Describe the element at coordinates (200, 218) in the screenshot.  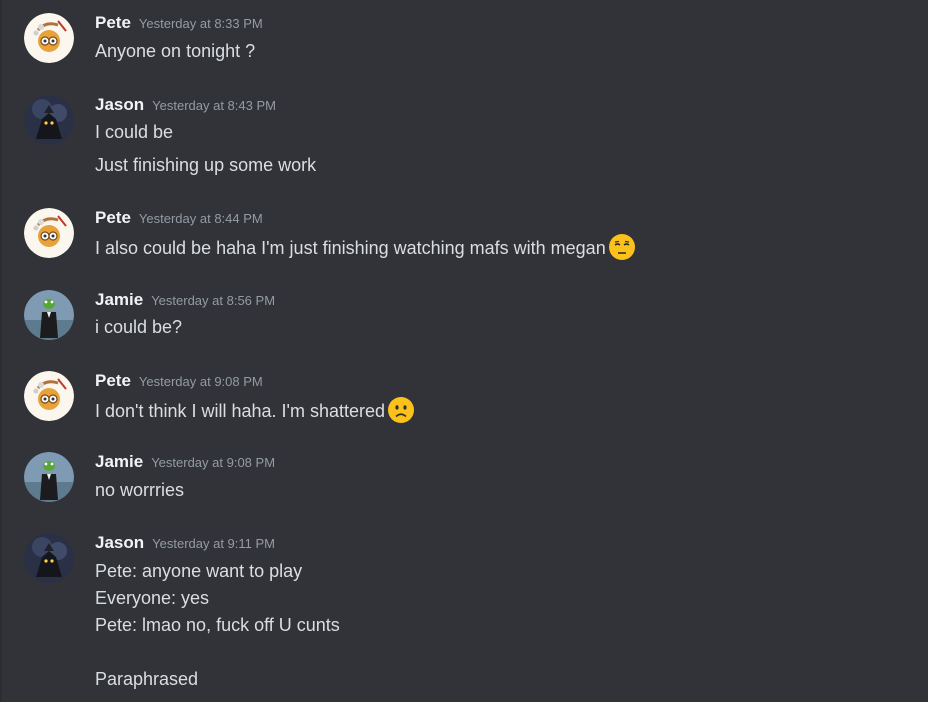
I see `message-timestamp: Yesterday at 8:44 PM` at that location.